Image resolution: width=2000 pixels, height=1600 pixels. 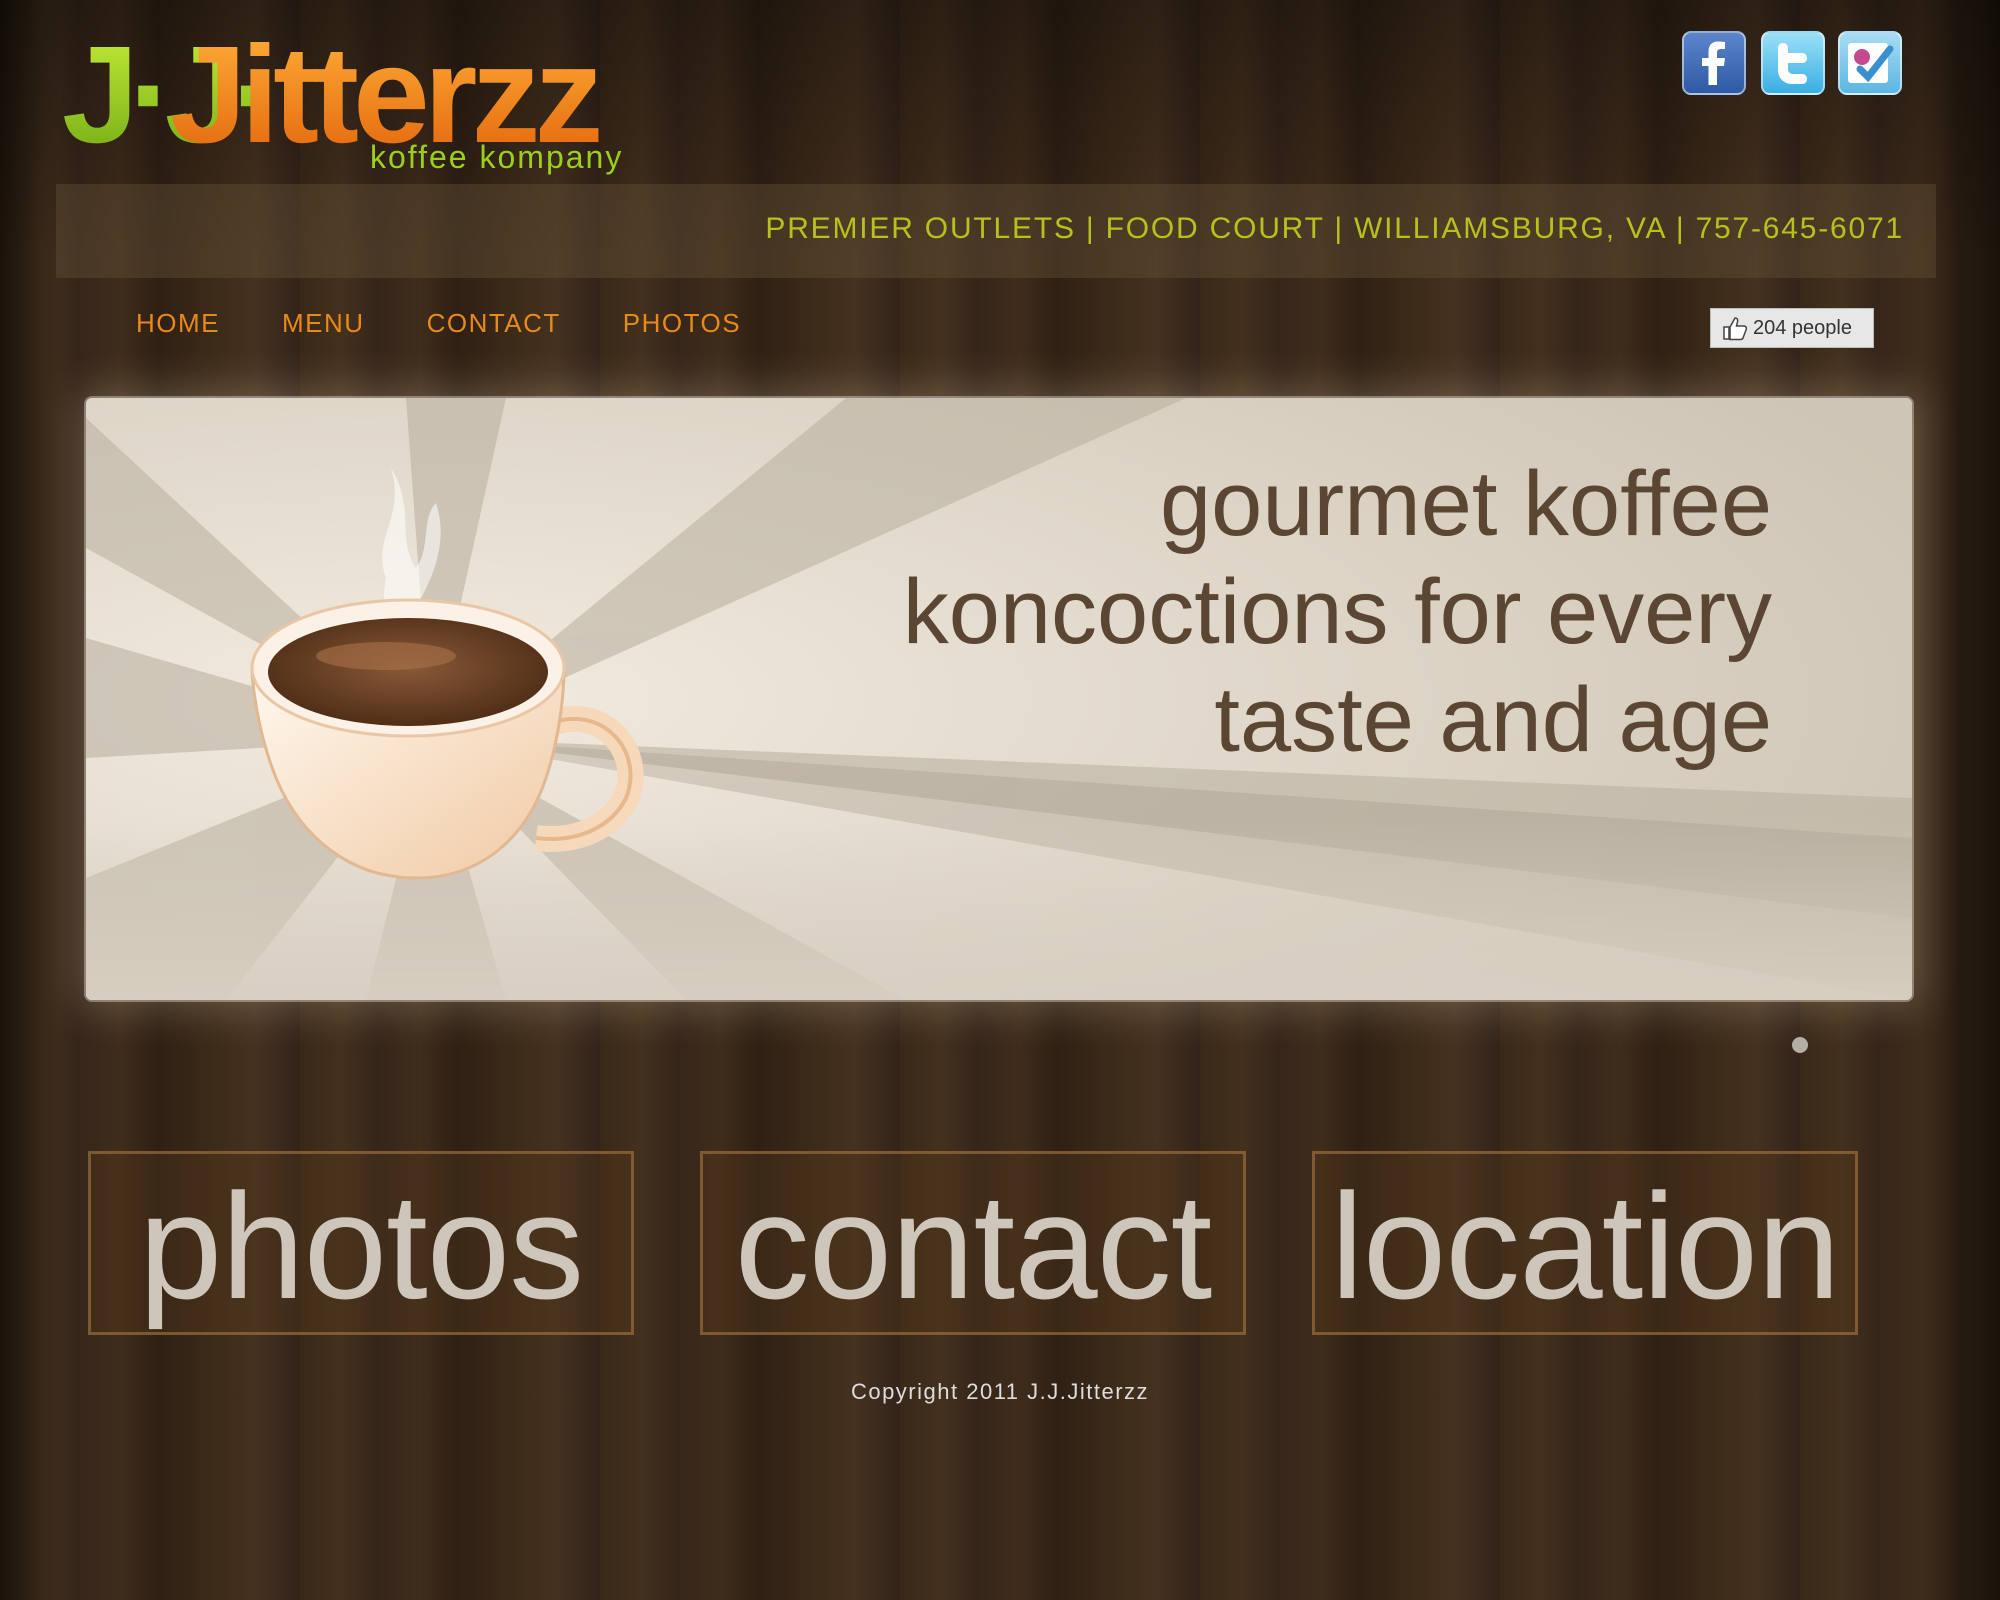 What do you see at coordinates (372, 102) in the screenshot?
I see `brand-logo: J·J· Jitterzz koffee kompany` at bounding box center [372, 102].